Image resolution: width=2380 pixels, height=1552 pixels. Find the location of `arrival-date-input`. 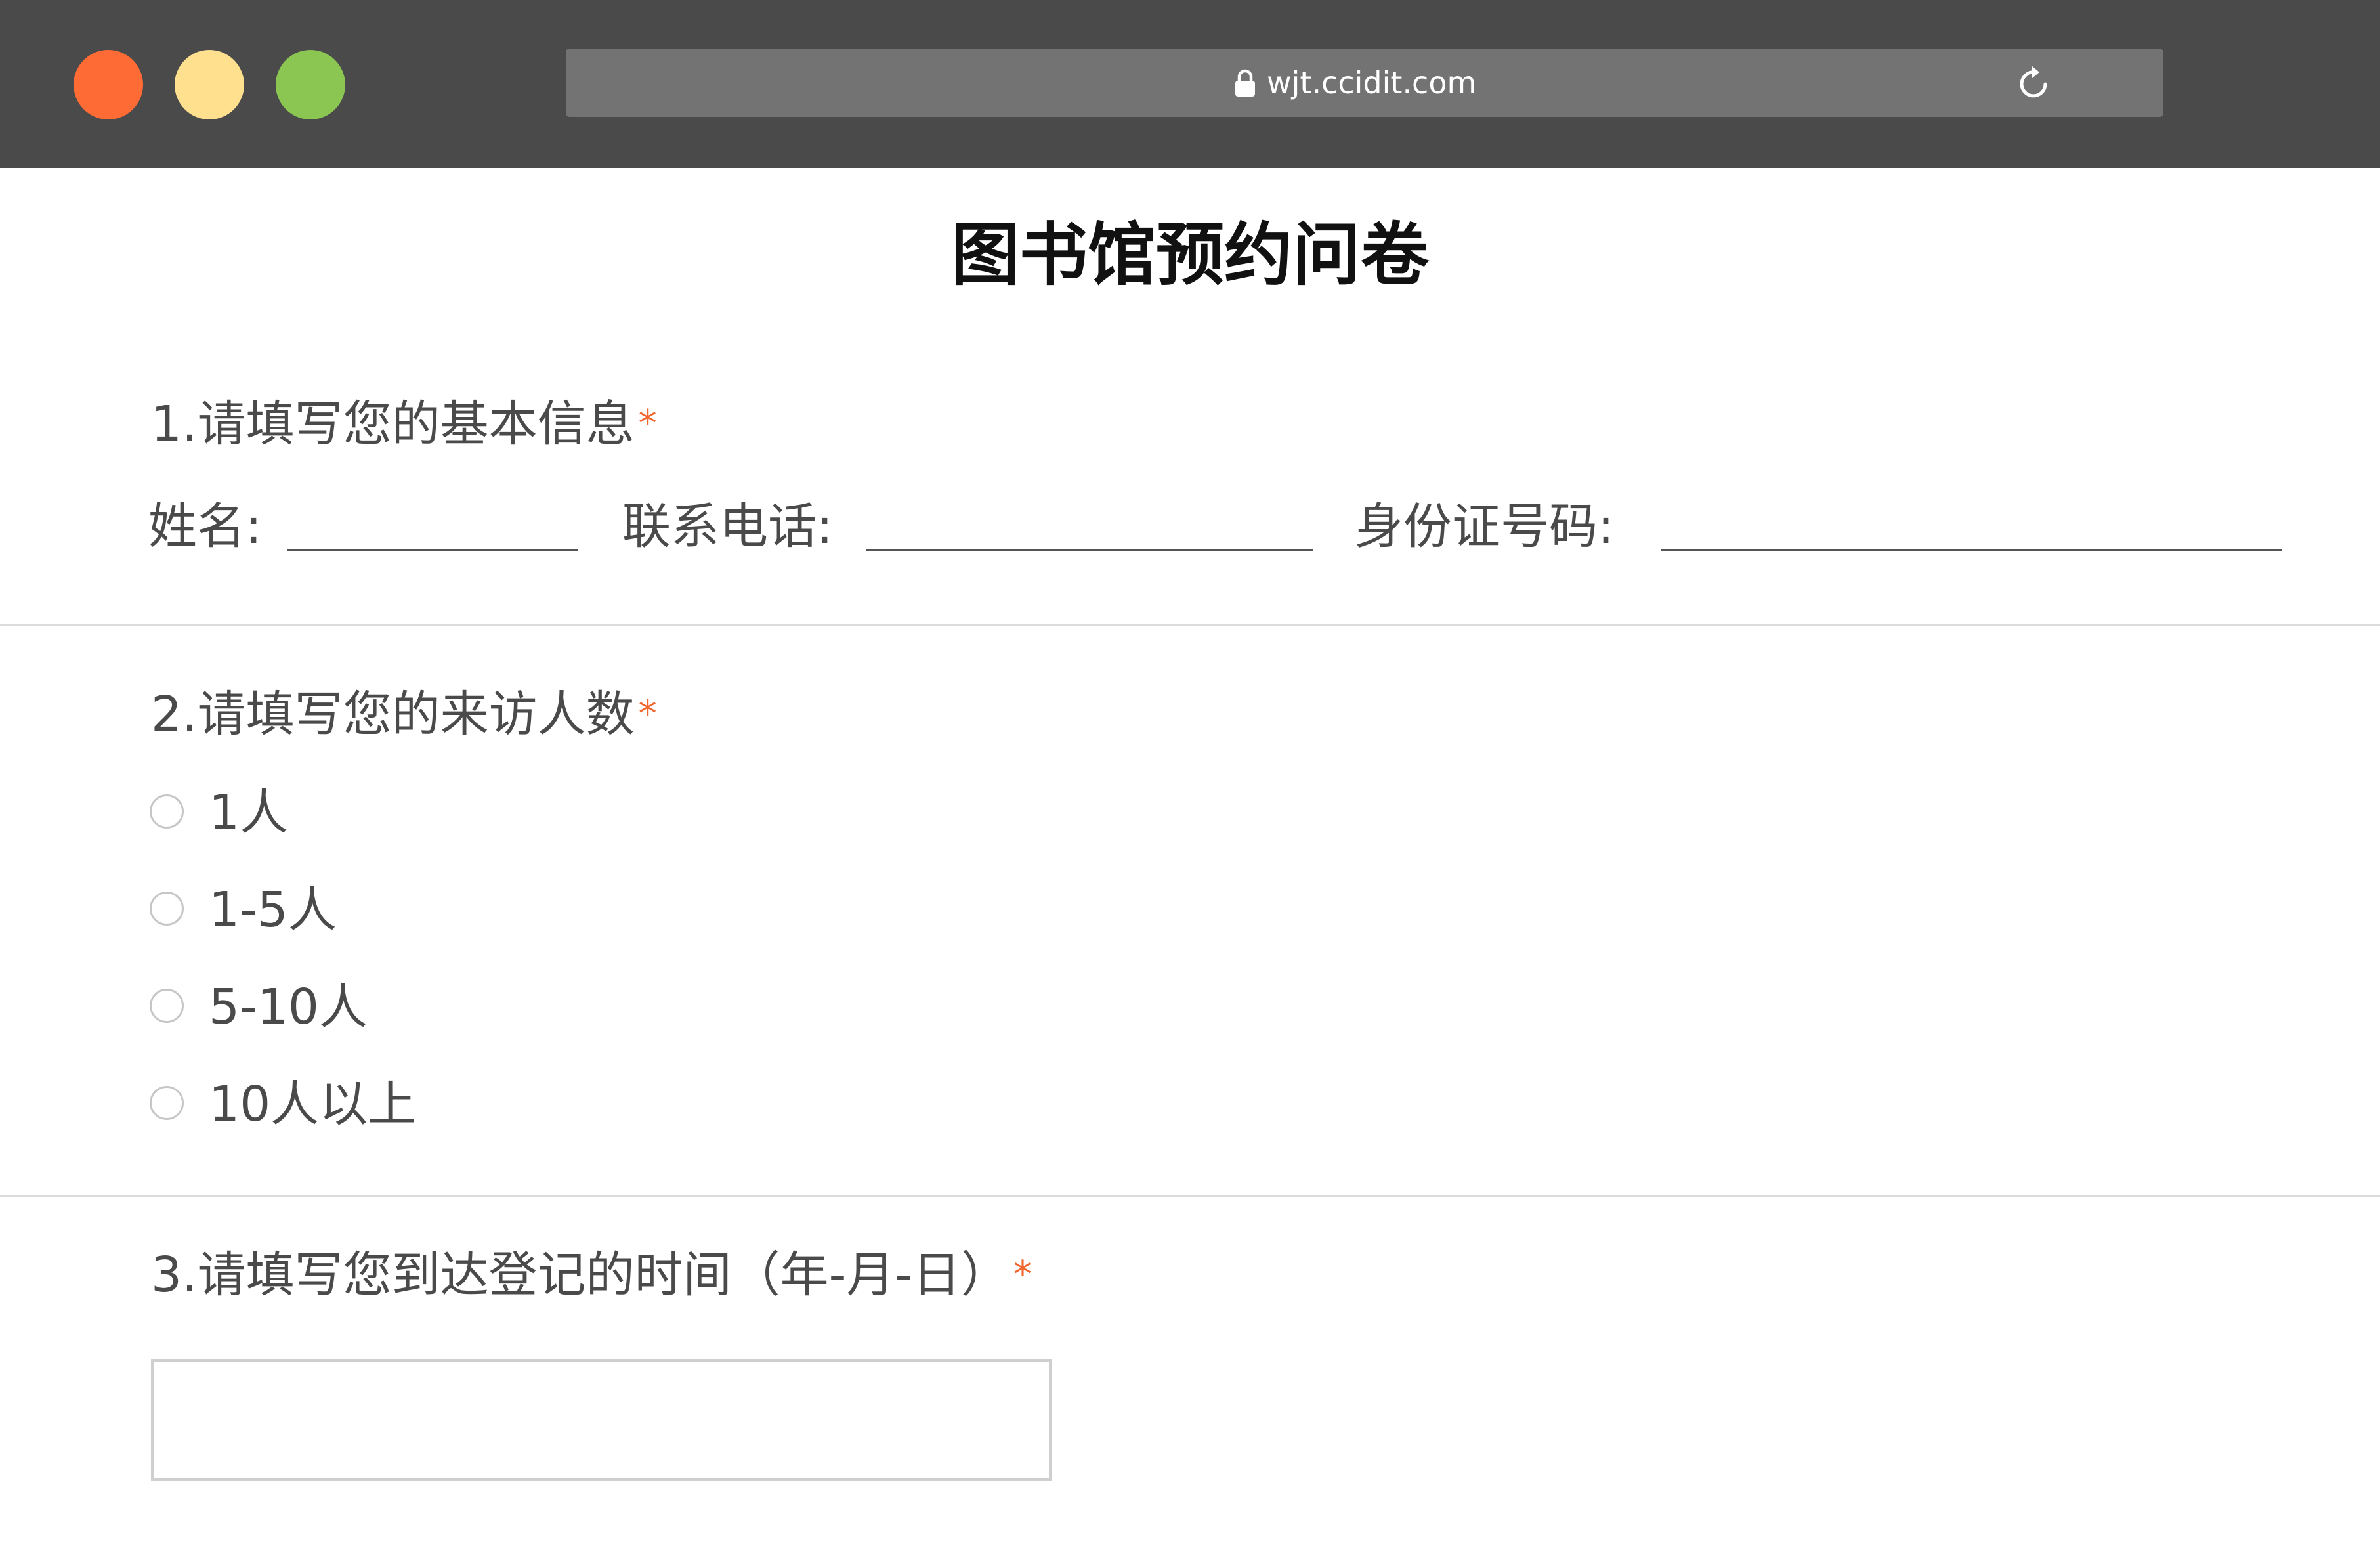

arrival-date-input is located at coordinates (601, 1420).